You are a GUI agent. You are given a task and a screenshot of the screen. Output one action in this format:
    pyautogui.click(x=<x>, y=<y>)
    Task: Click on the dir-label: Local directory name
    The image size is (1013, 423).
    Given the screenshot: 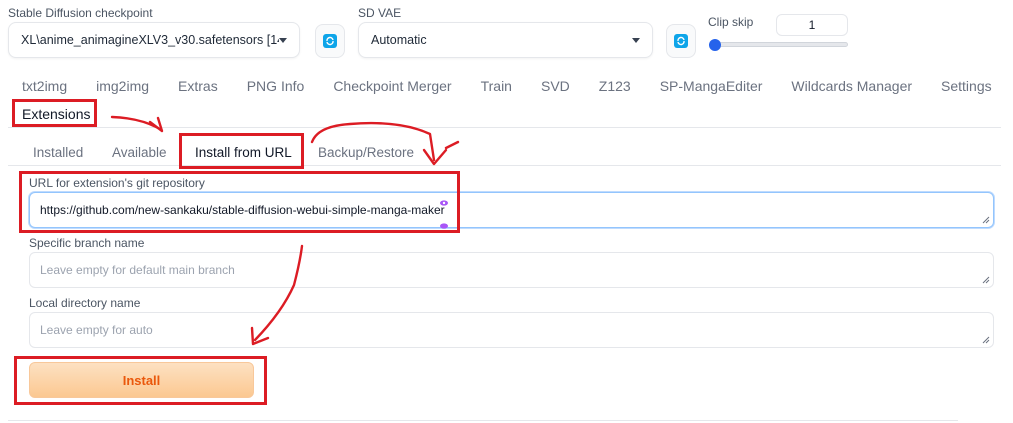 What is the action you would take?
    pyautogui.click(x=85, y=303)
    